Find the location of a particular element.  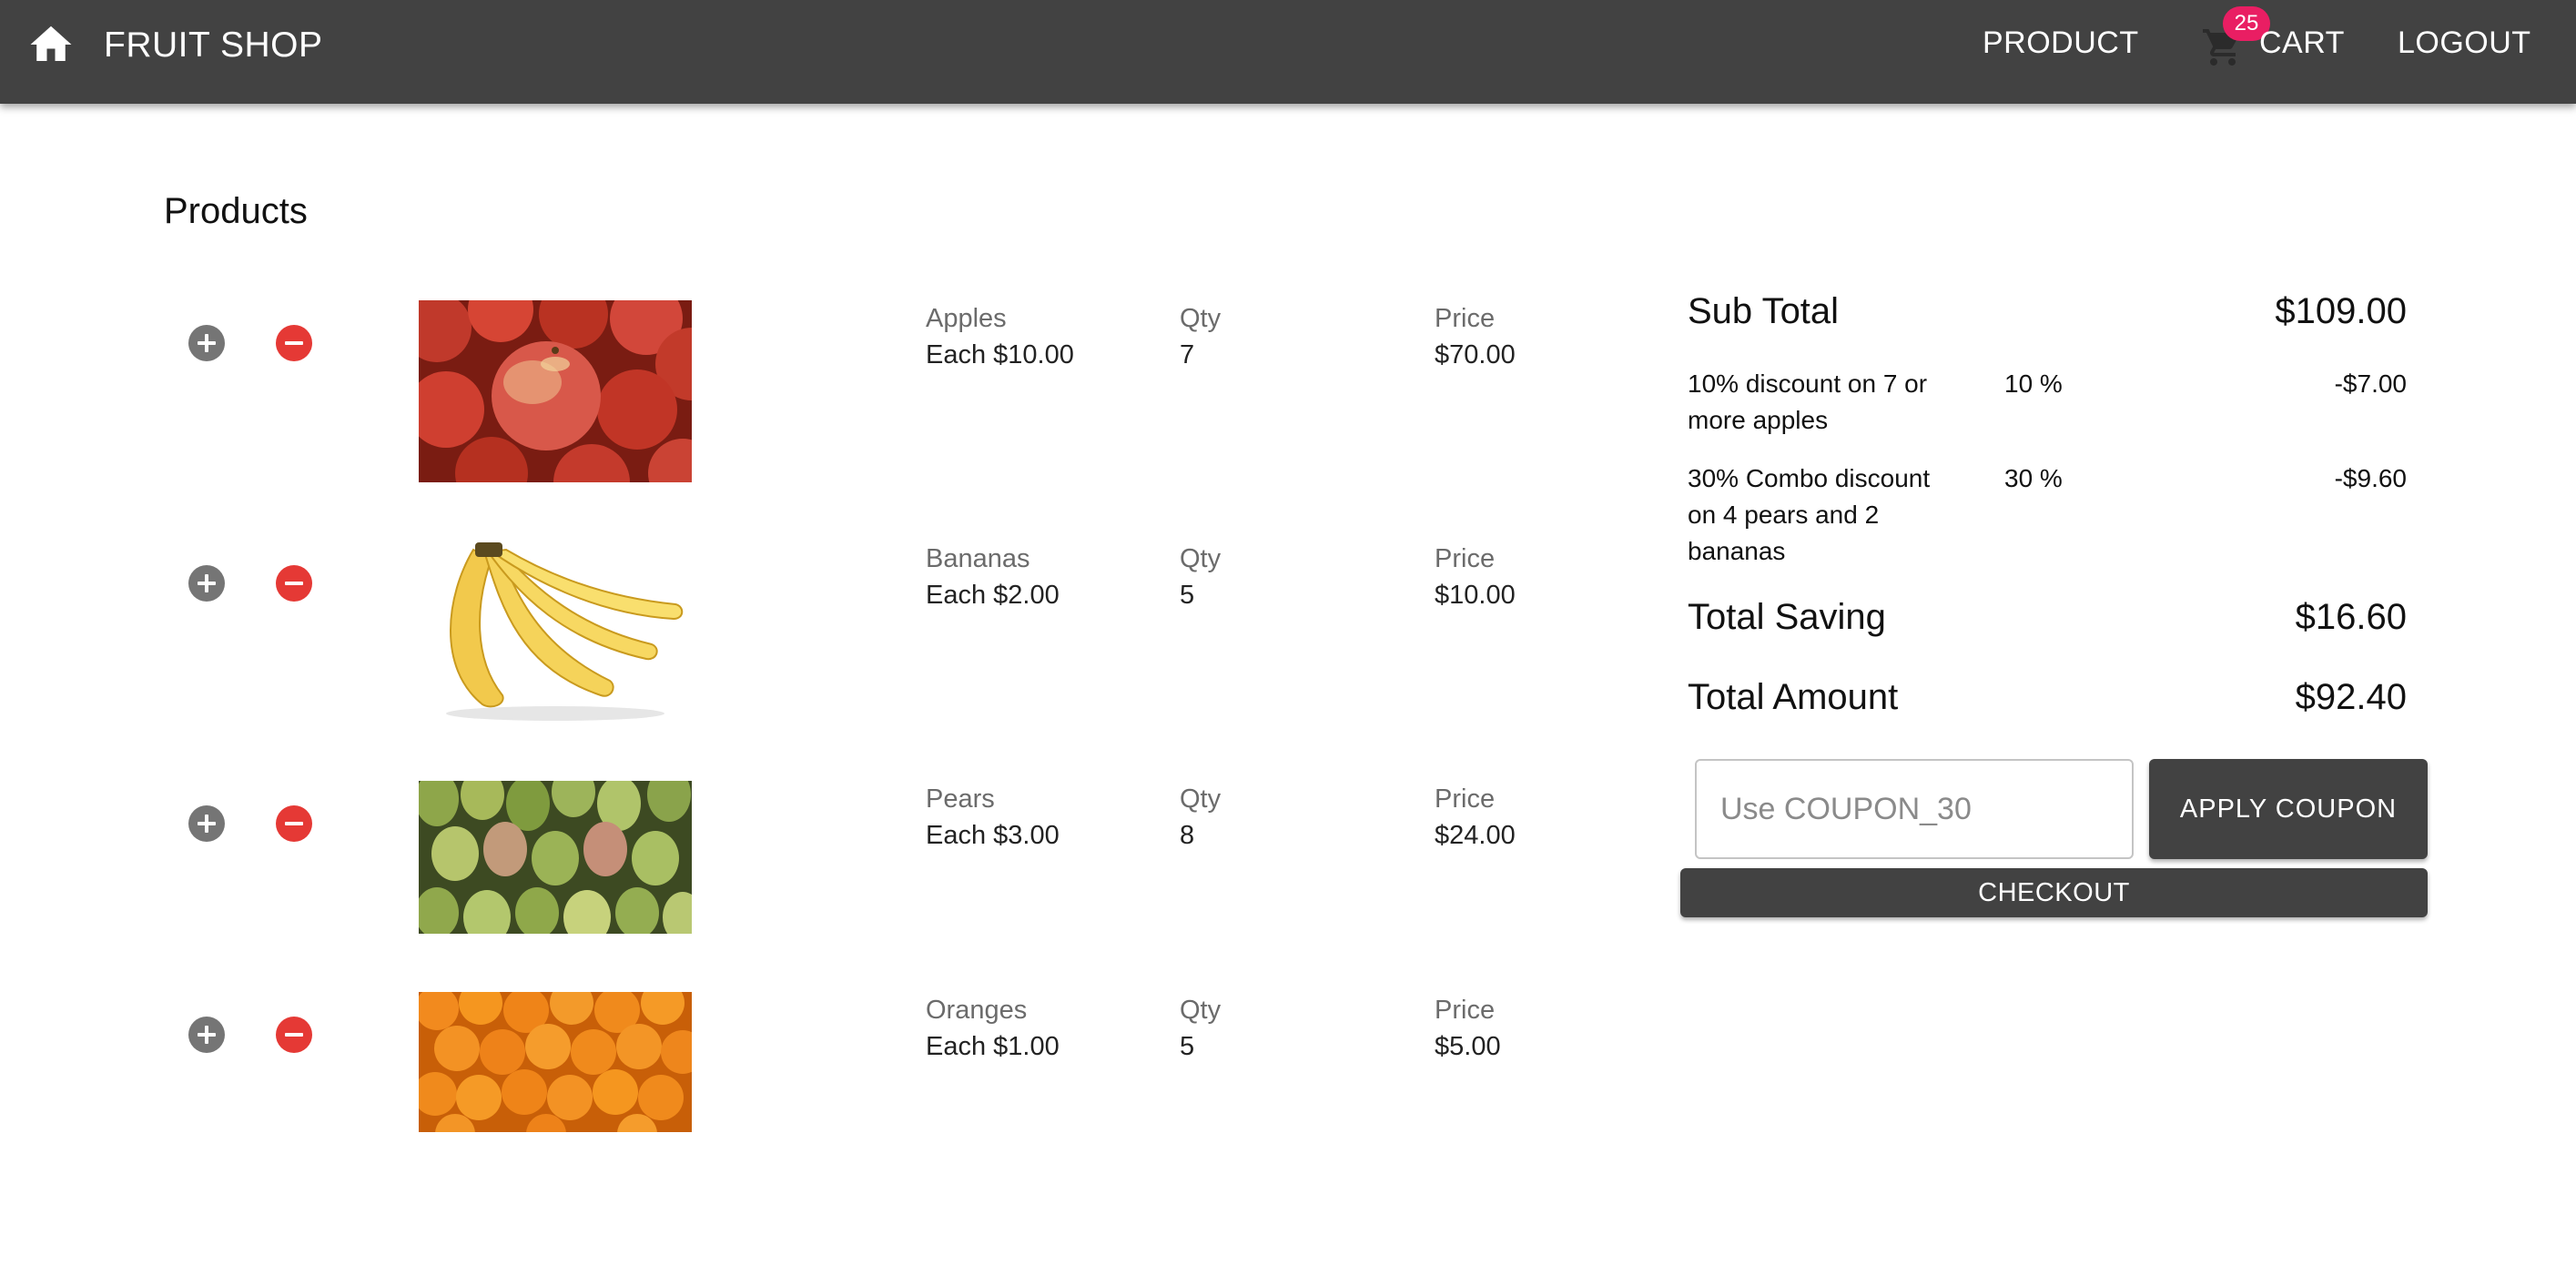

decrease-apples-button is located at coordinates (294, 343).